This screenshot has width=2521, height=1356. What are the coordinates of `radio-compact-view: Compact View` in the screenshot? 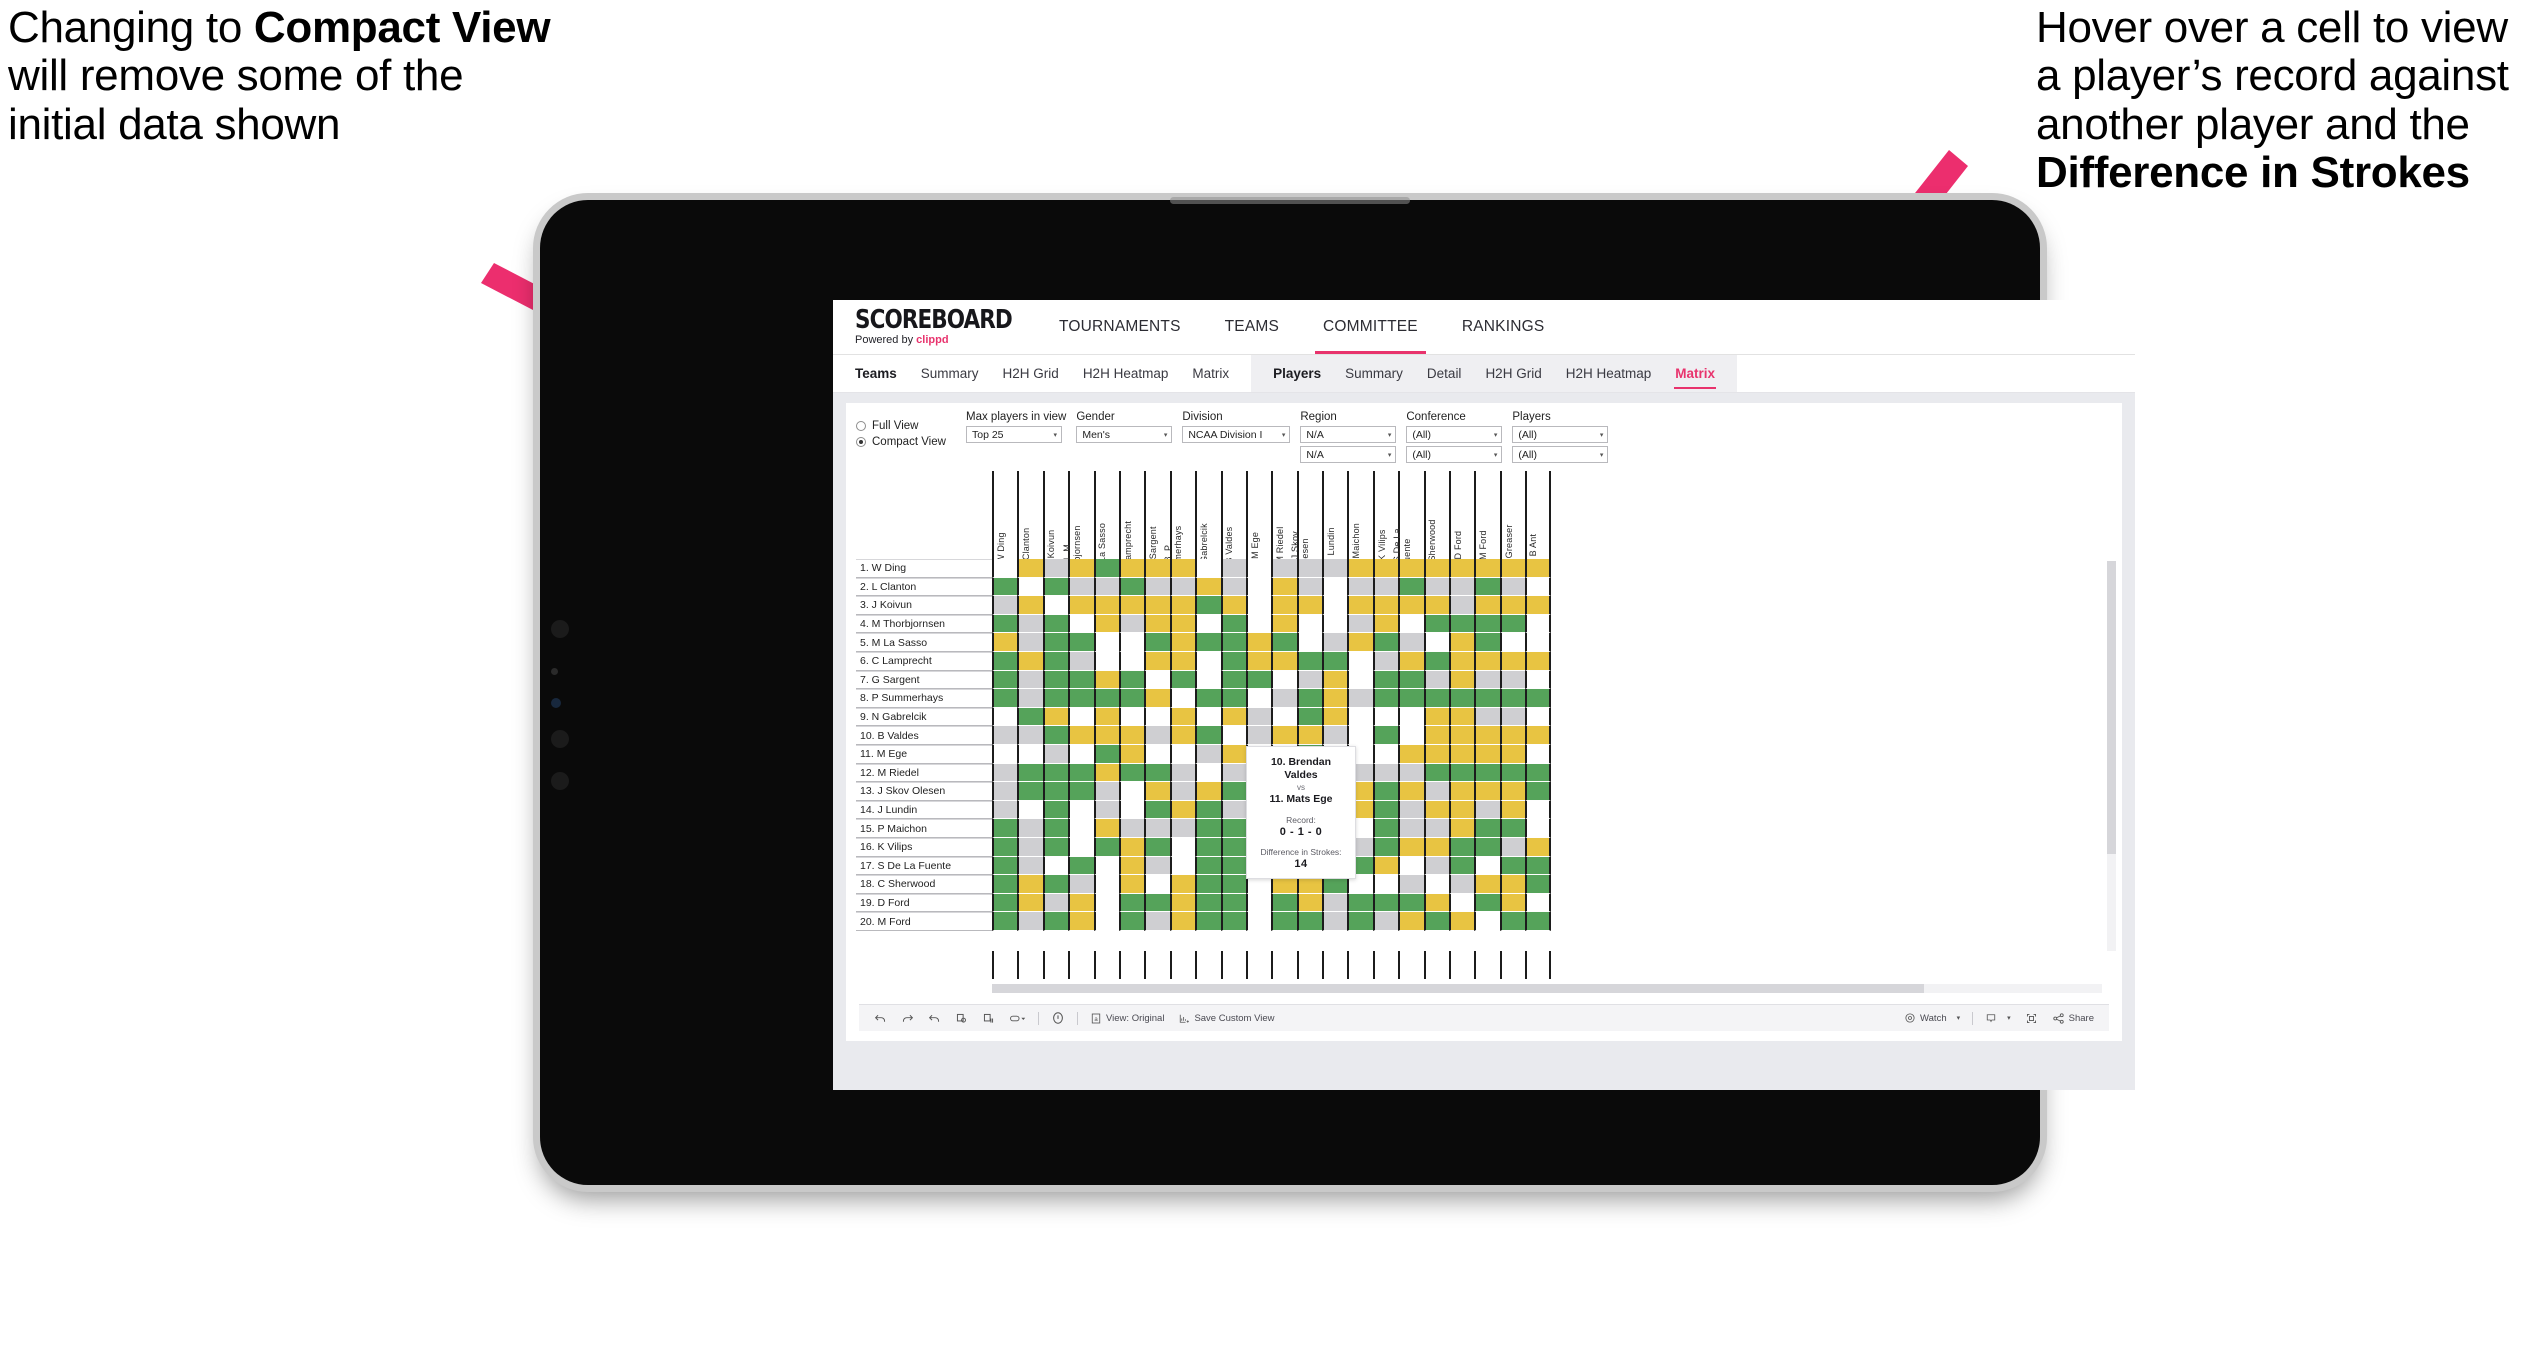 It's located at (911, 442).